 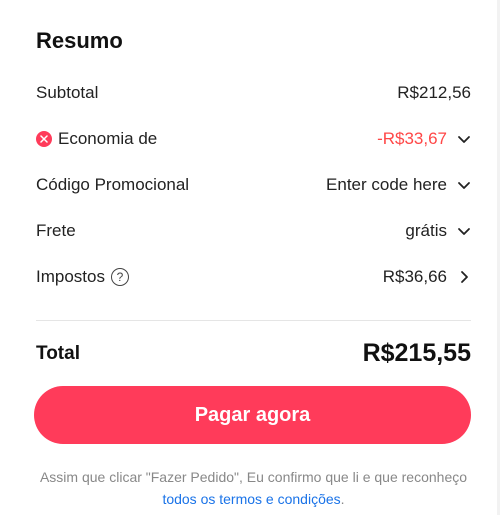 I want to click on subtotal-label: Subtotal, so click(x=67, y=92).